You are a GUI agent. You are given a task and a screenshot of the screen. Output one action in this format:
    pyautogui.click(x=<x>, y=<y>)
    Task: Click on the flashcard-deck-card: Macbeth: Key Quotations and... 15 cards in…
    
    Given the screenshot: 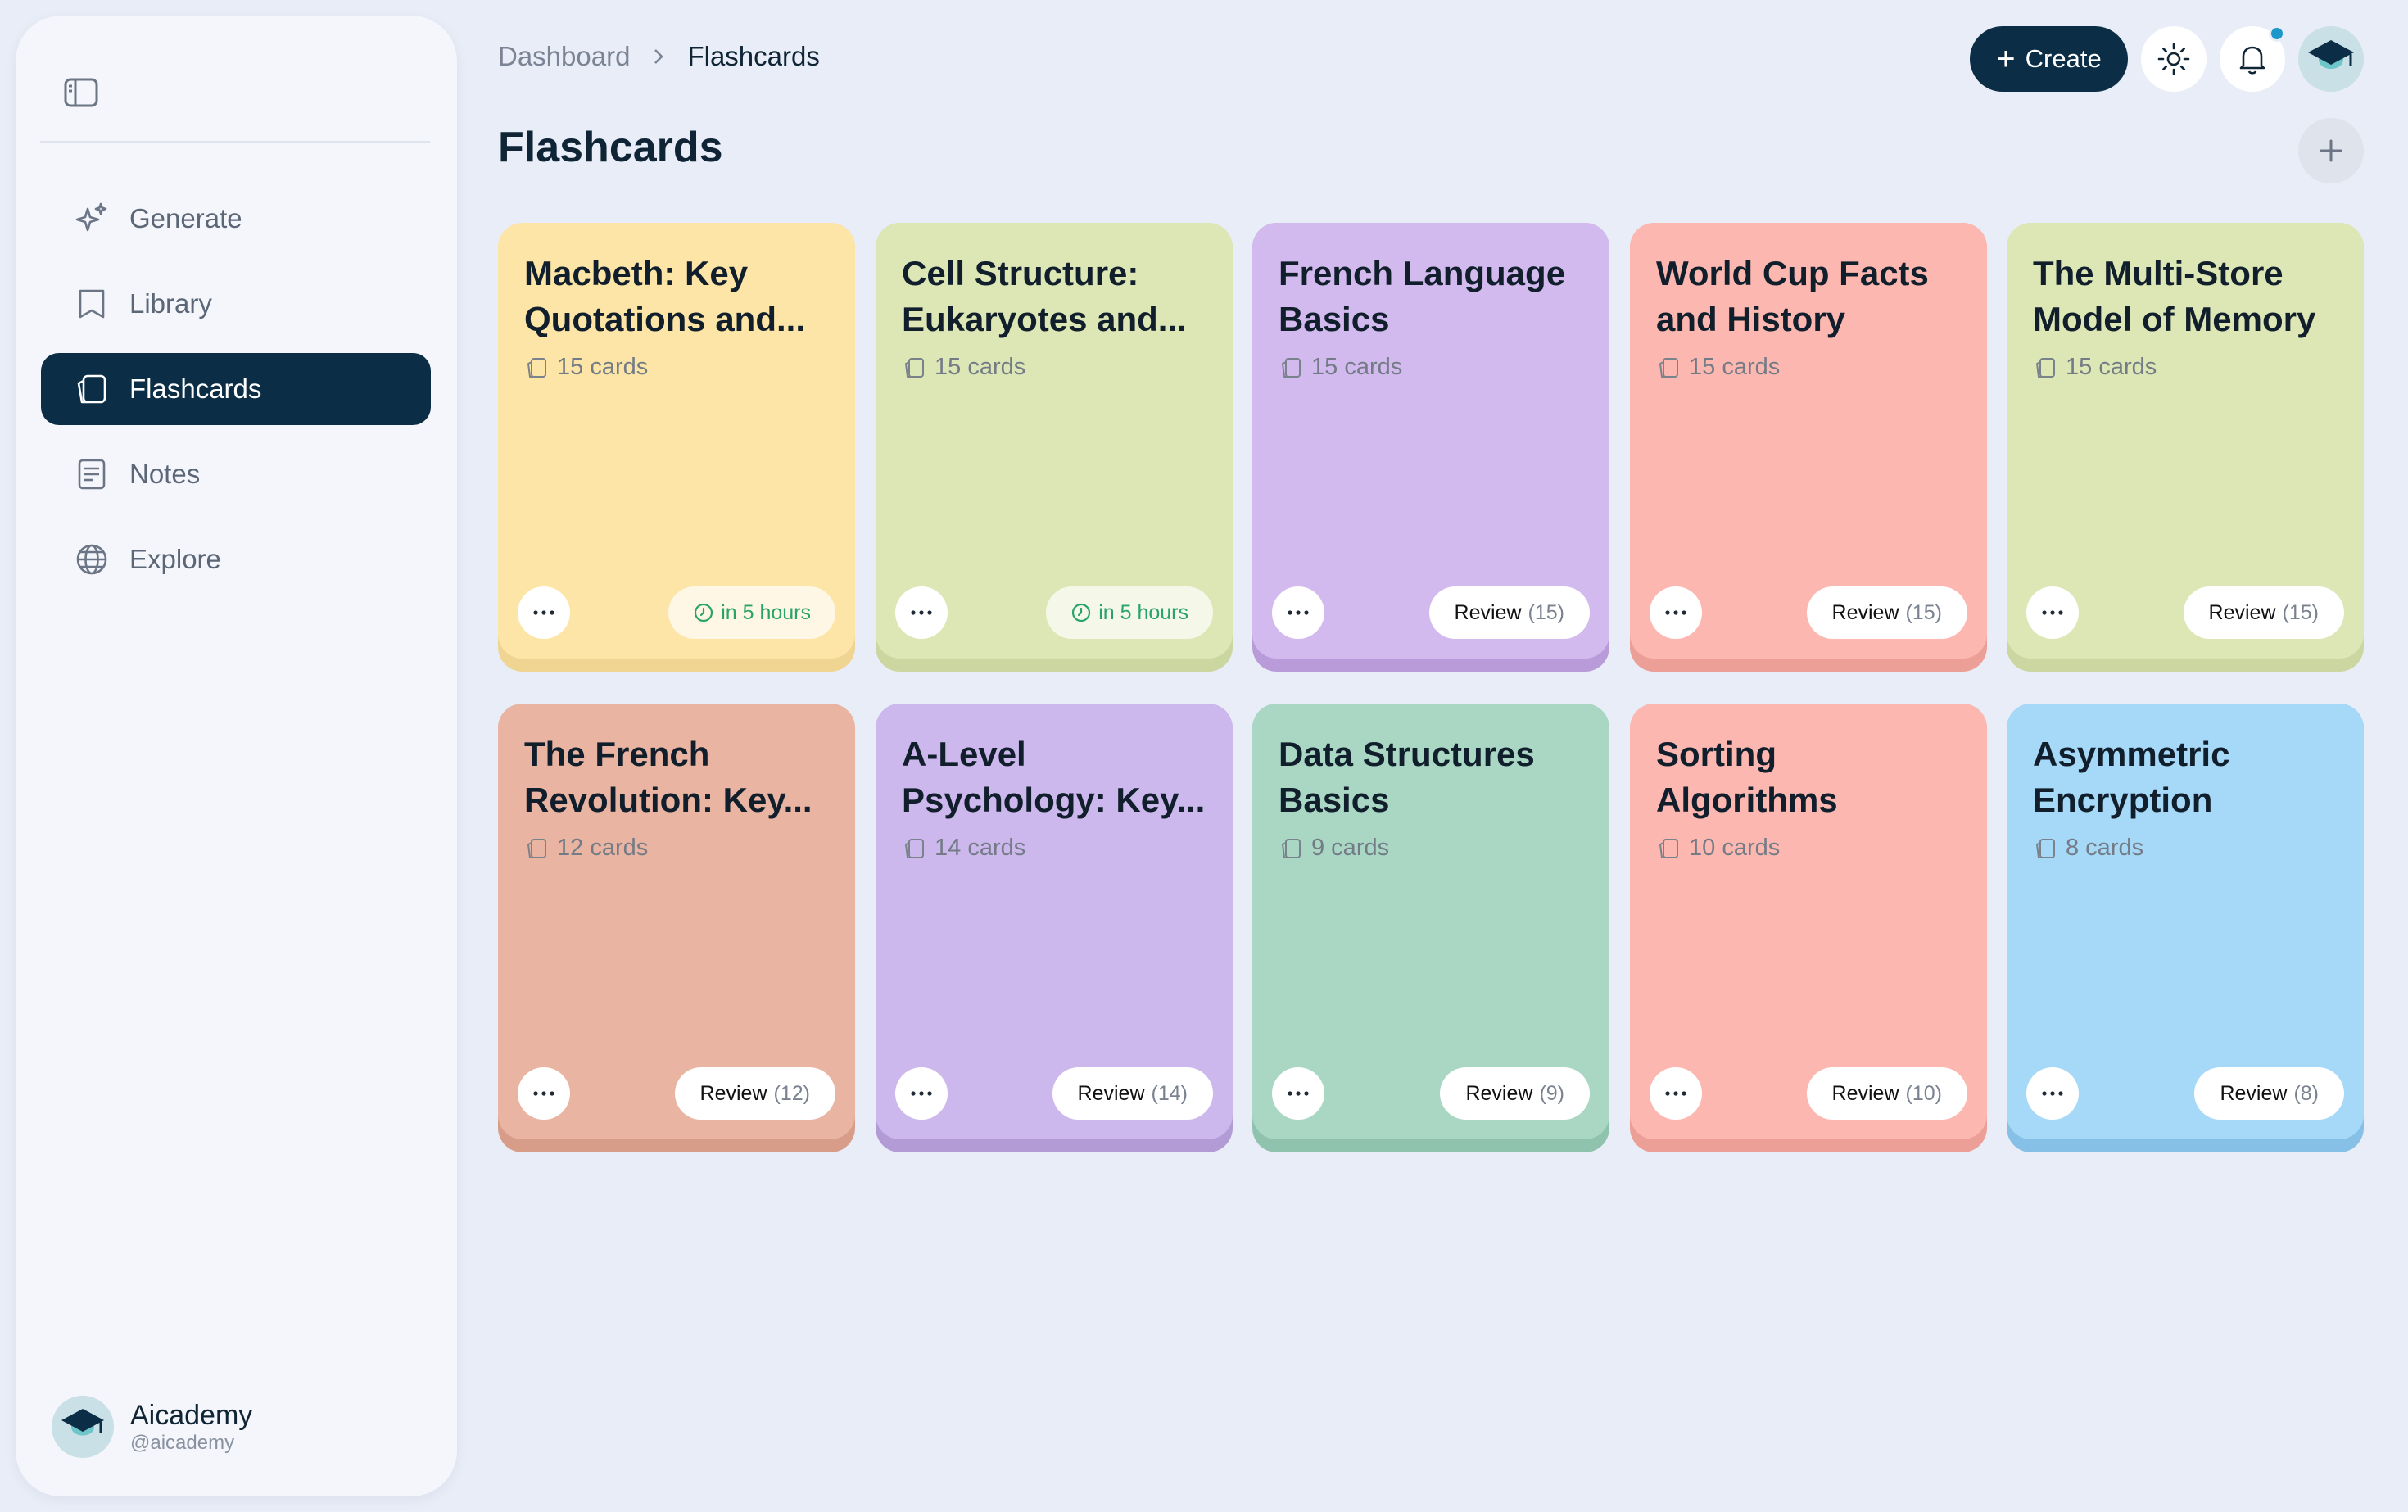 What is the action you would take?
    pyautogui.click(x=676, y=447)
    